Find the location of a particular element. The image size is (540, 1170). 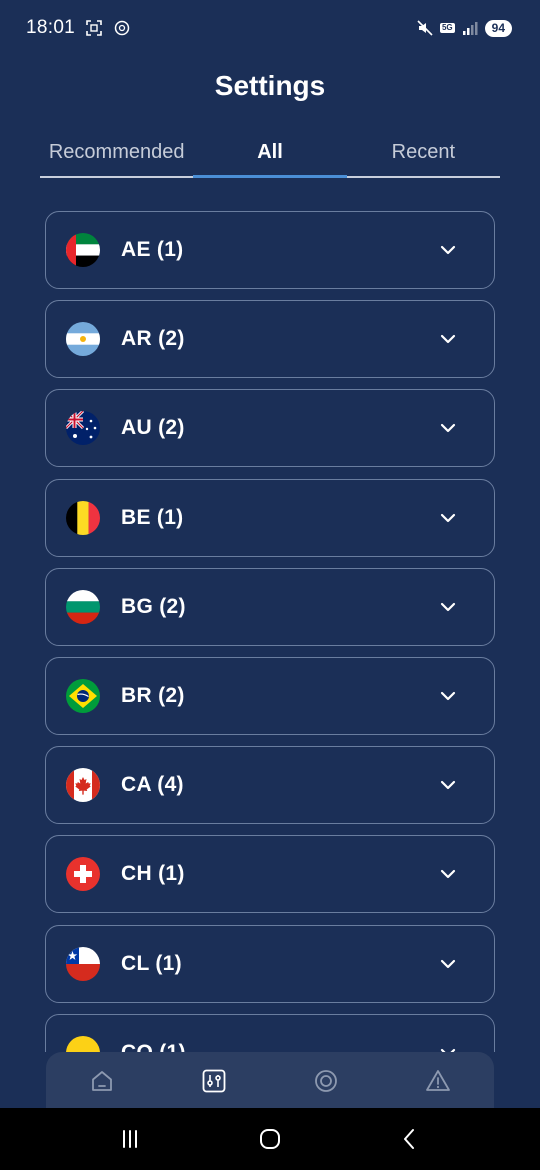

country-label: BE (1) is located at coordinates (152, 517).